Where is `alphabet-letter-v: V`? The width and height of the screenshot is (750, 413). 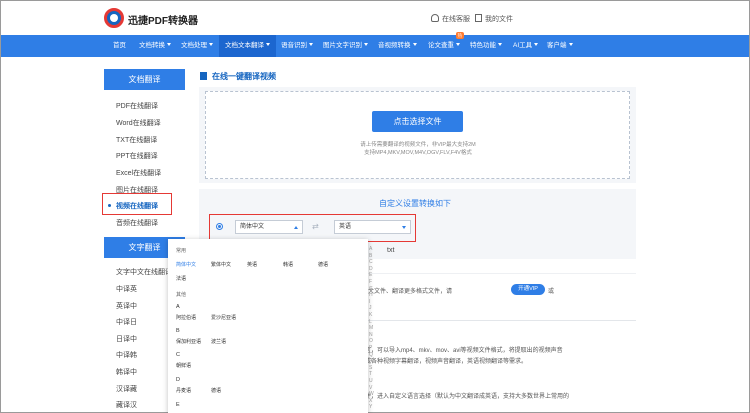
alphabet-letter-v: V is located at coordinates (370, 388).